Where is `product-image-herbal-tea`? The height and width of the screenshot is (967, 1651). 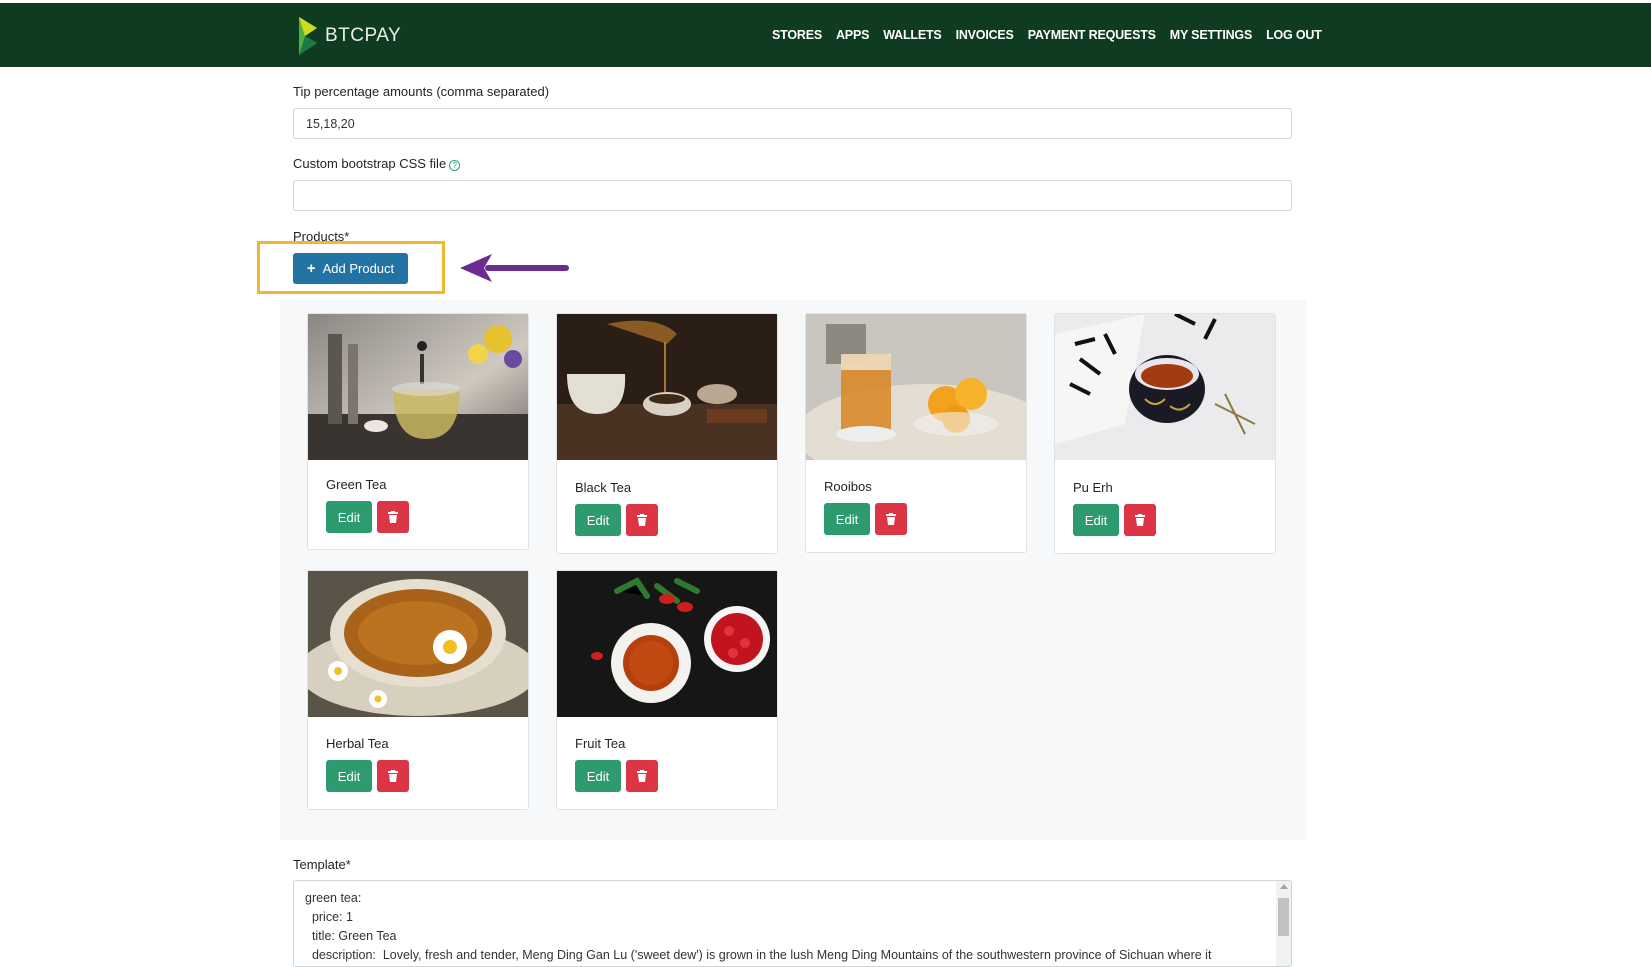
product-image-herbal-tea is located at coordinates (418, 644).